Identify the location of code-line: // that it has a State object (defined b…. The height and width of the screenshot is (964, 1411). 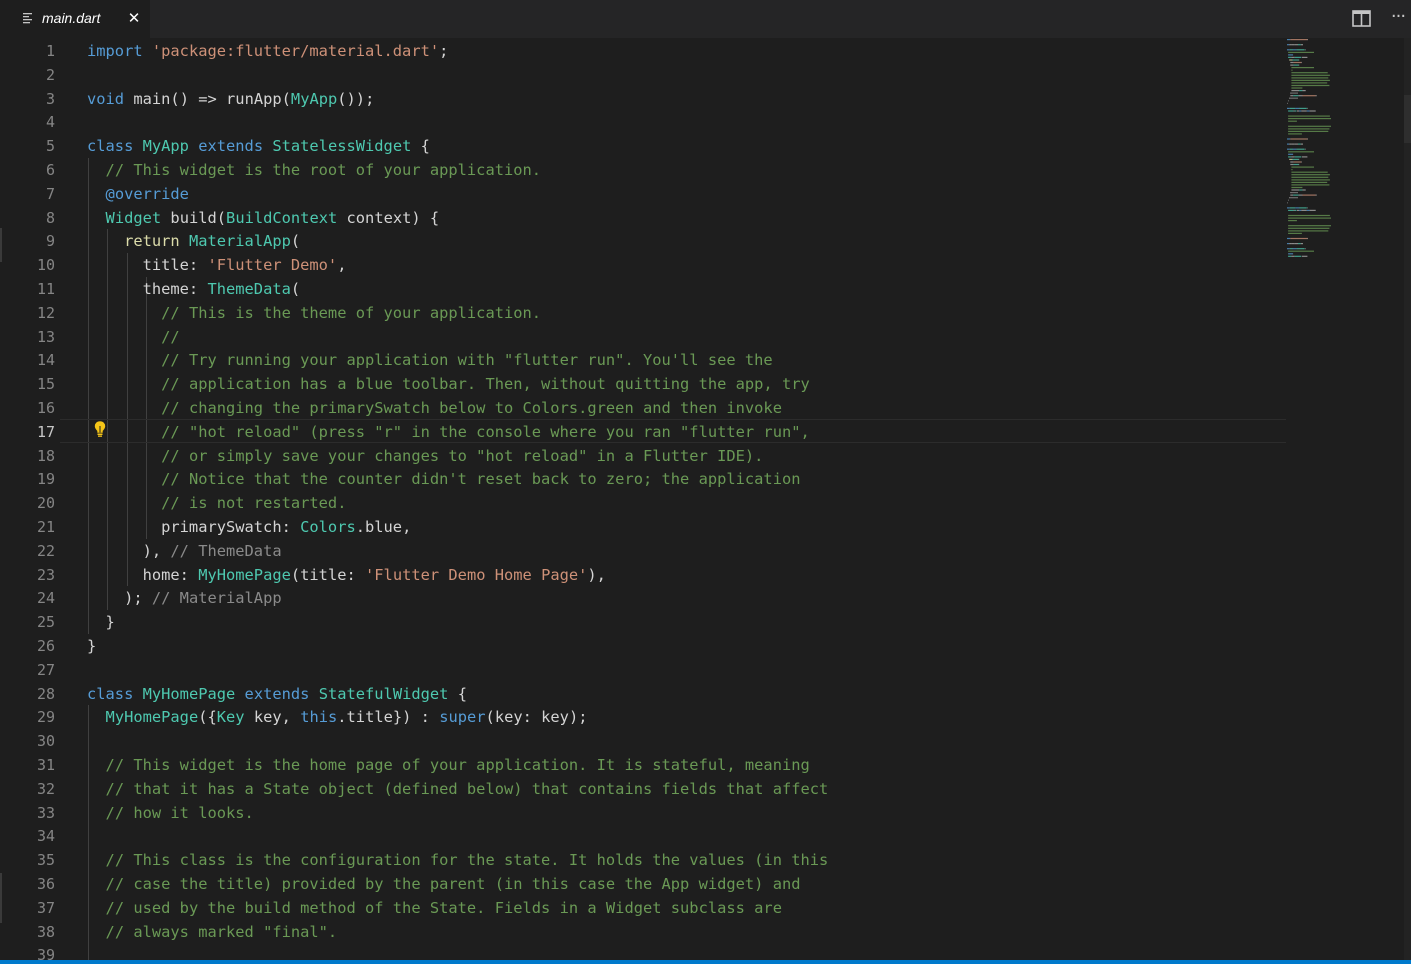
(457, 789).